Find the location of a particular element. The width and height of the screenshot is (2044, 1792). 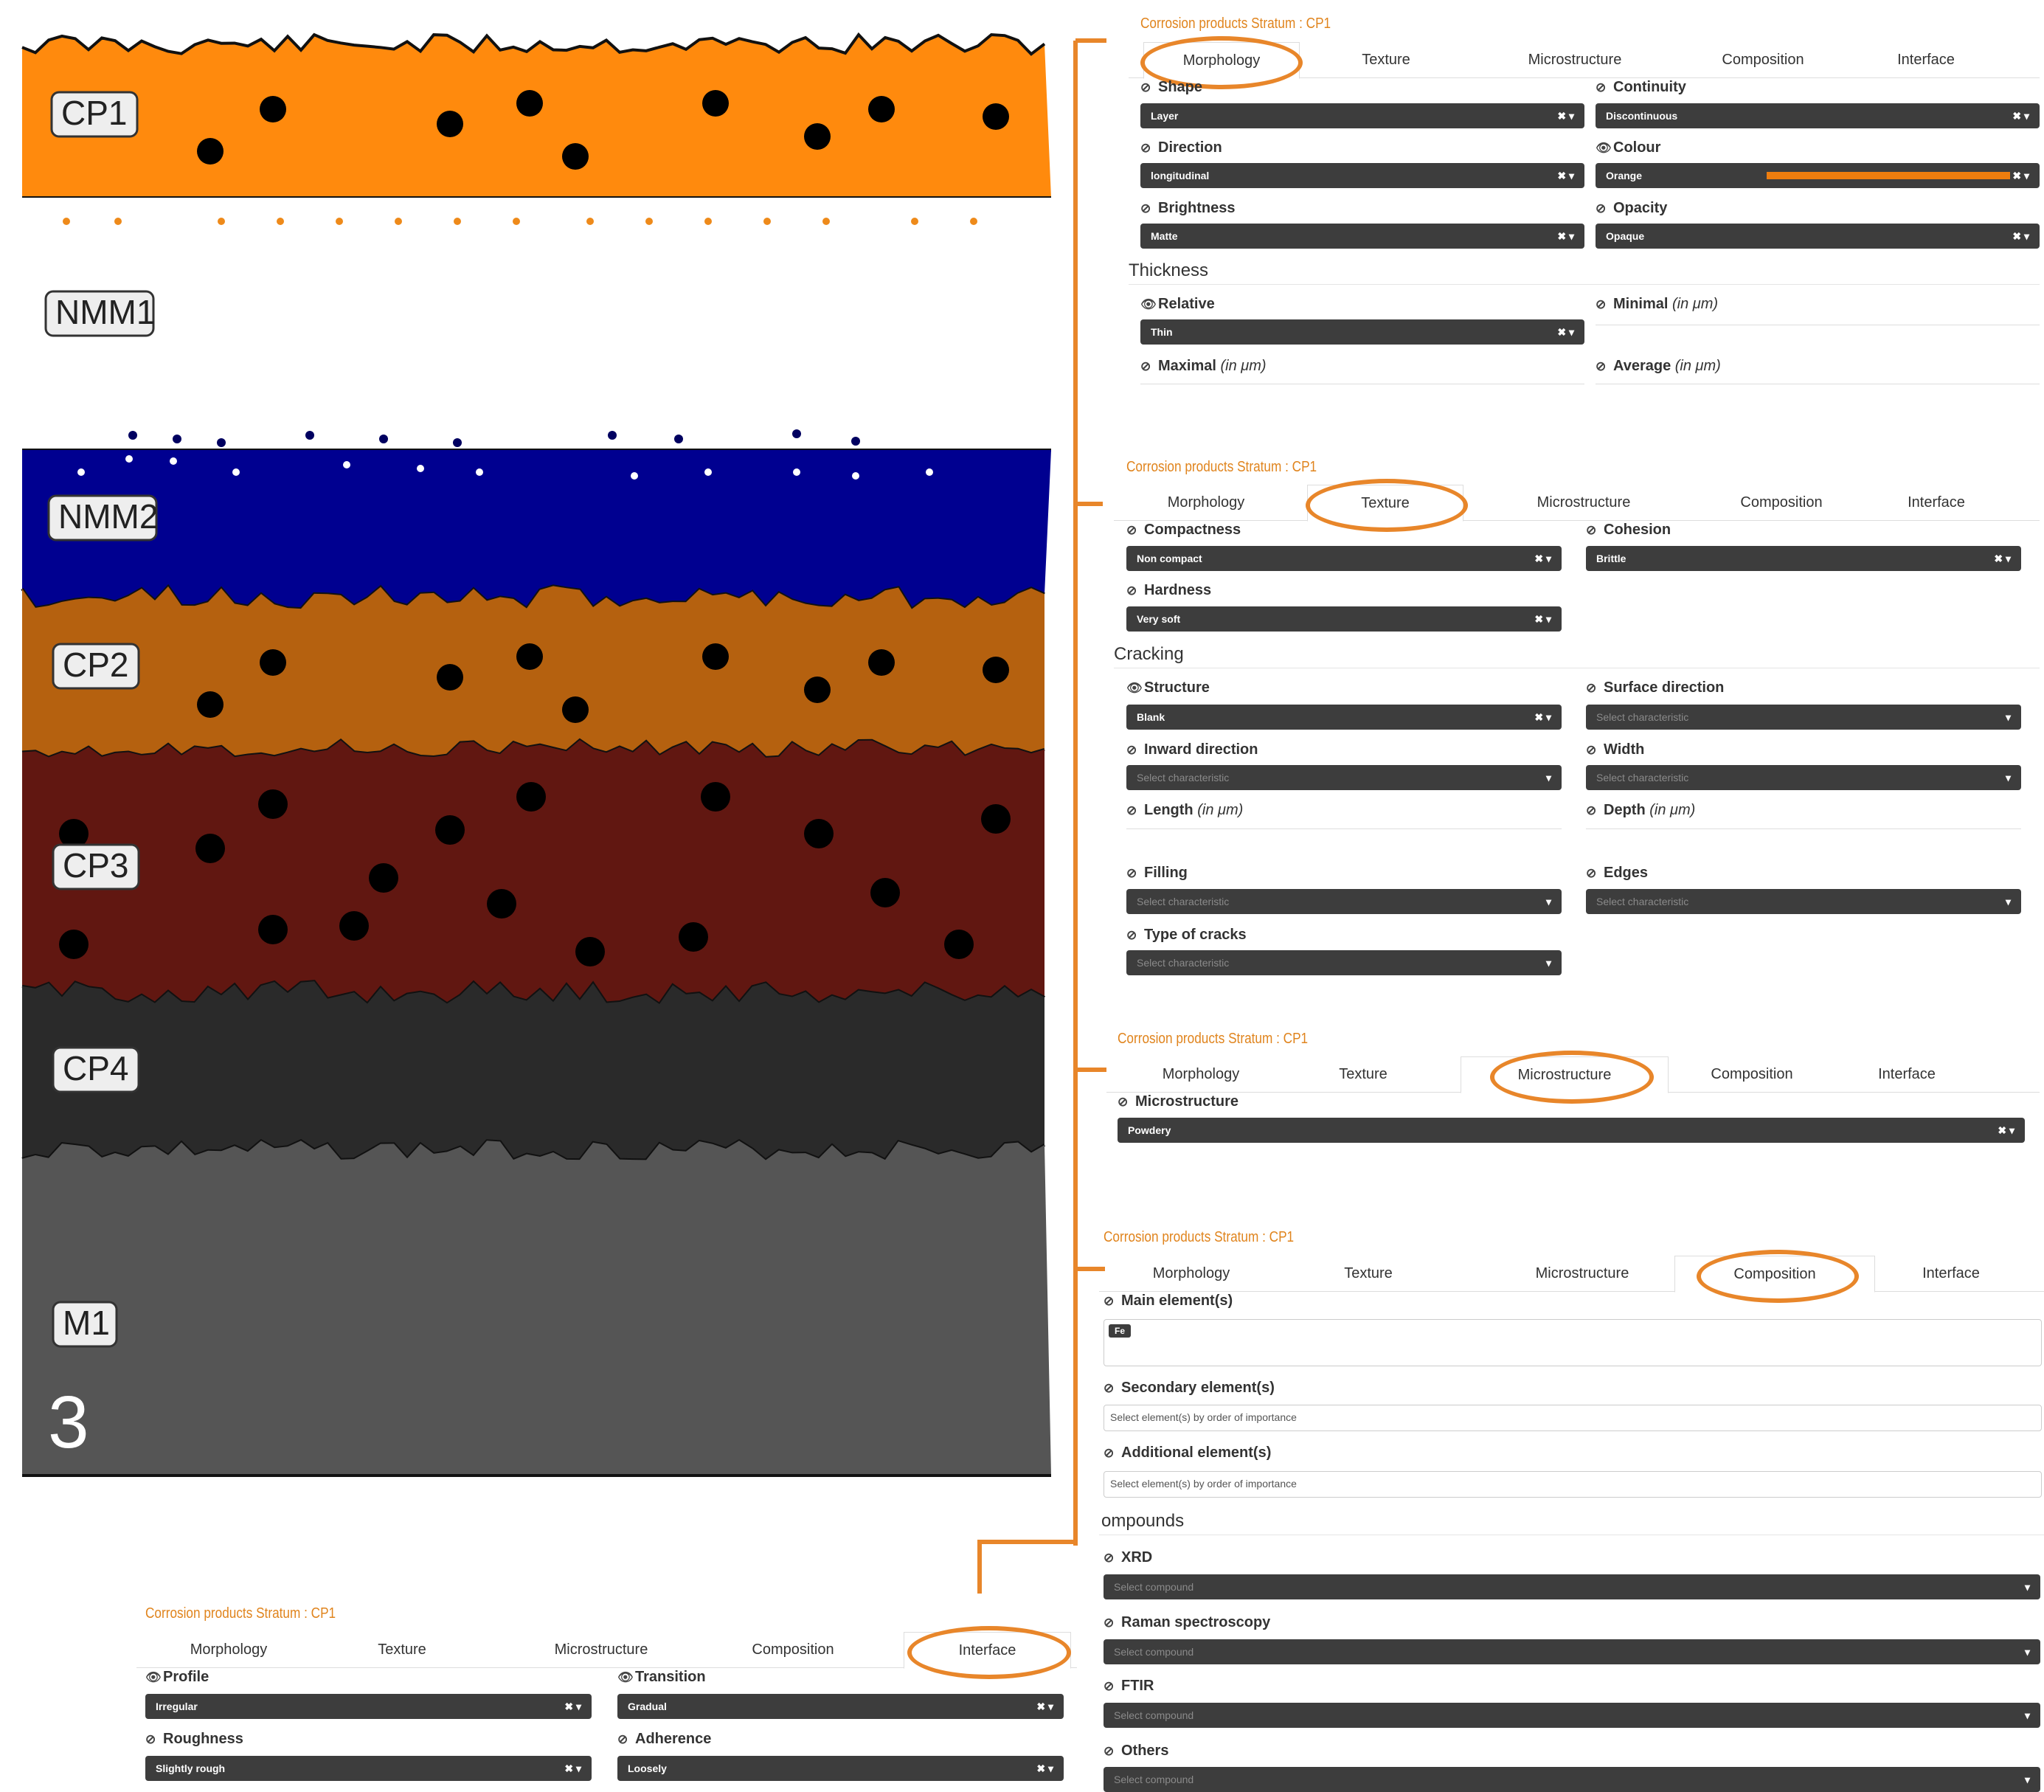

label-text: Structure is located at coordinates (1177, 687).